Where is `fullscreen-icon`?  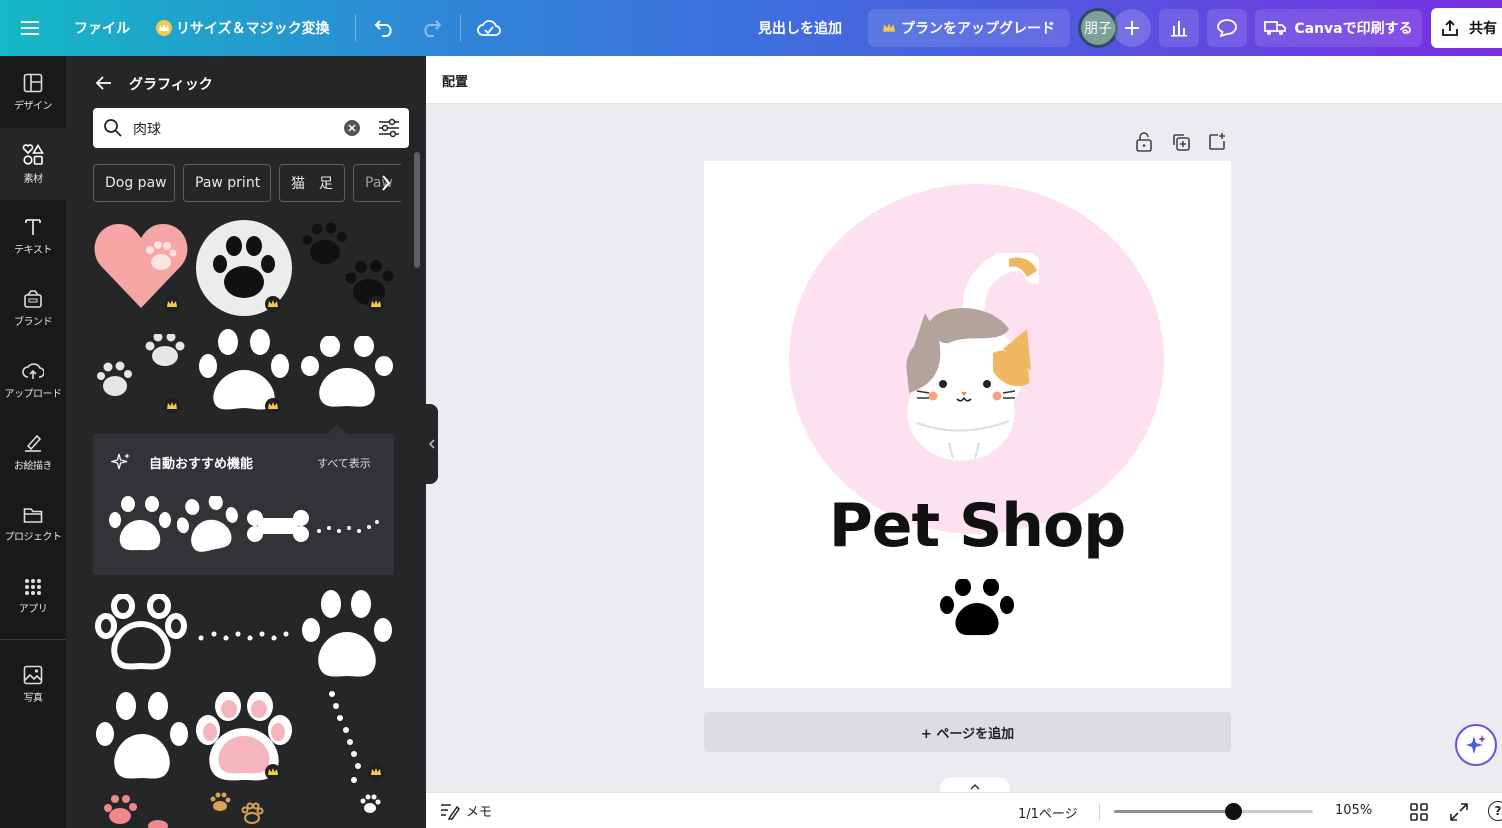 fullscreen-icon is located at coordinates (1459, 814).